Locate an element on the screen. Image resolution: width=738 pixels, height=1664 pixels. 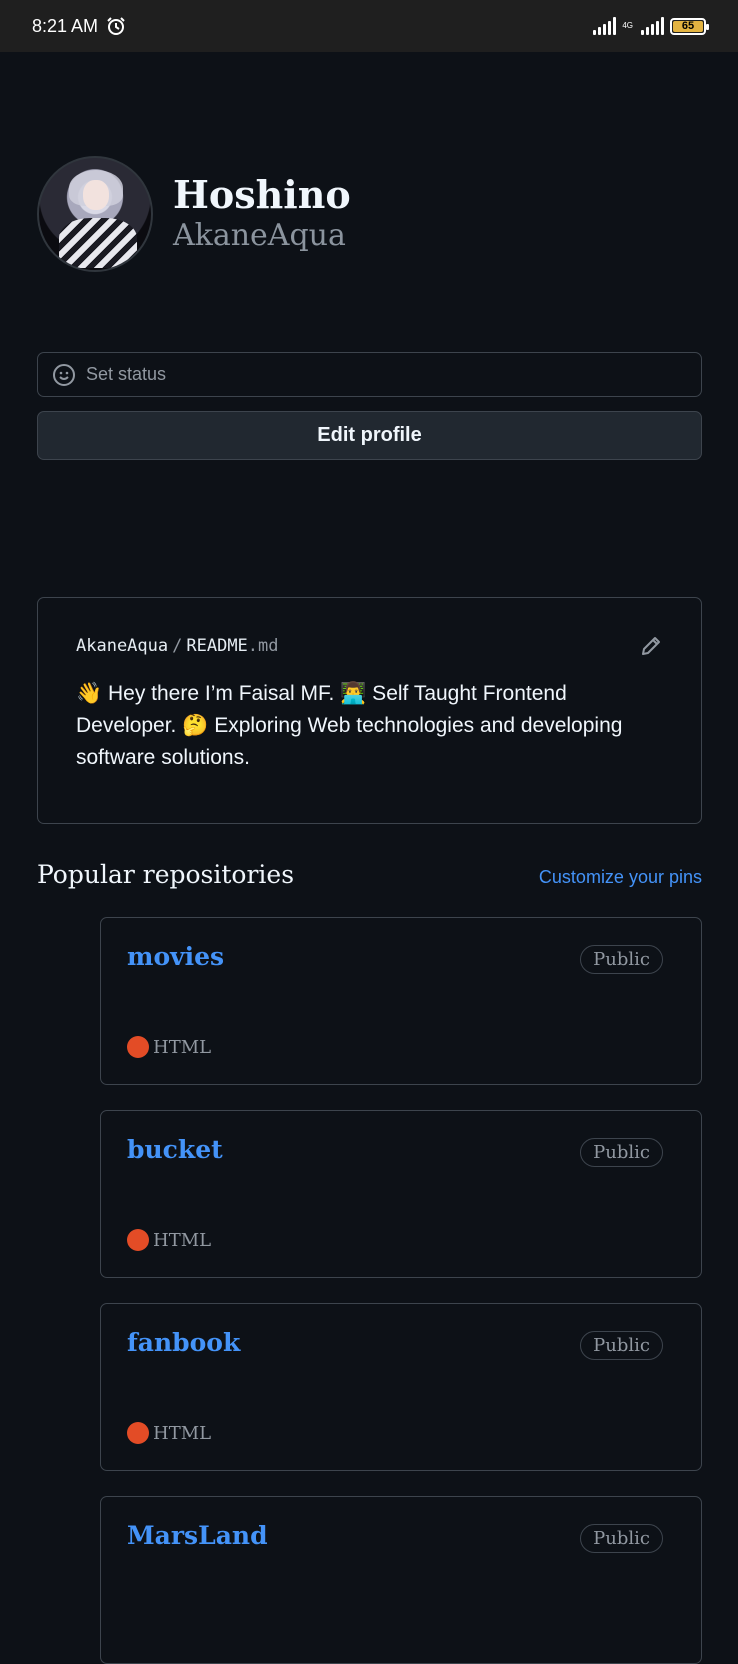
readme-path: AkaneAqua / README.md is located at coordinates (177, 646).